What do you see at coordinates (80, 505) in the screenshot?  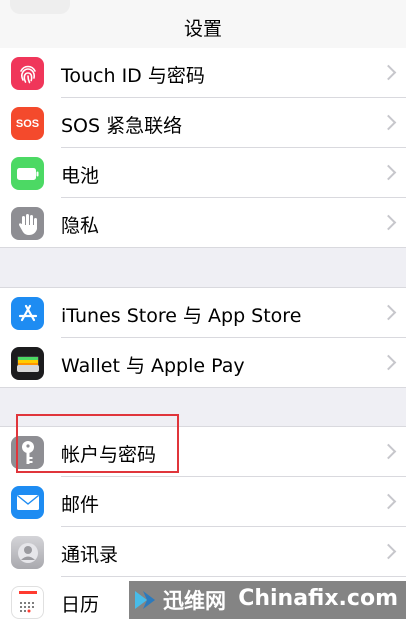 I see `settings-row-label: 邮件` at bounding box center [80, 505].